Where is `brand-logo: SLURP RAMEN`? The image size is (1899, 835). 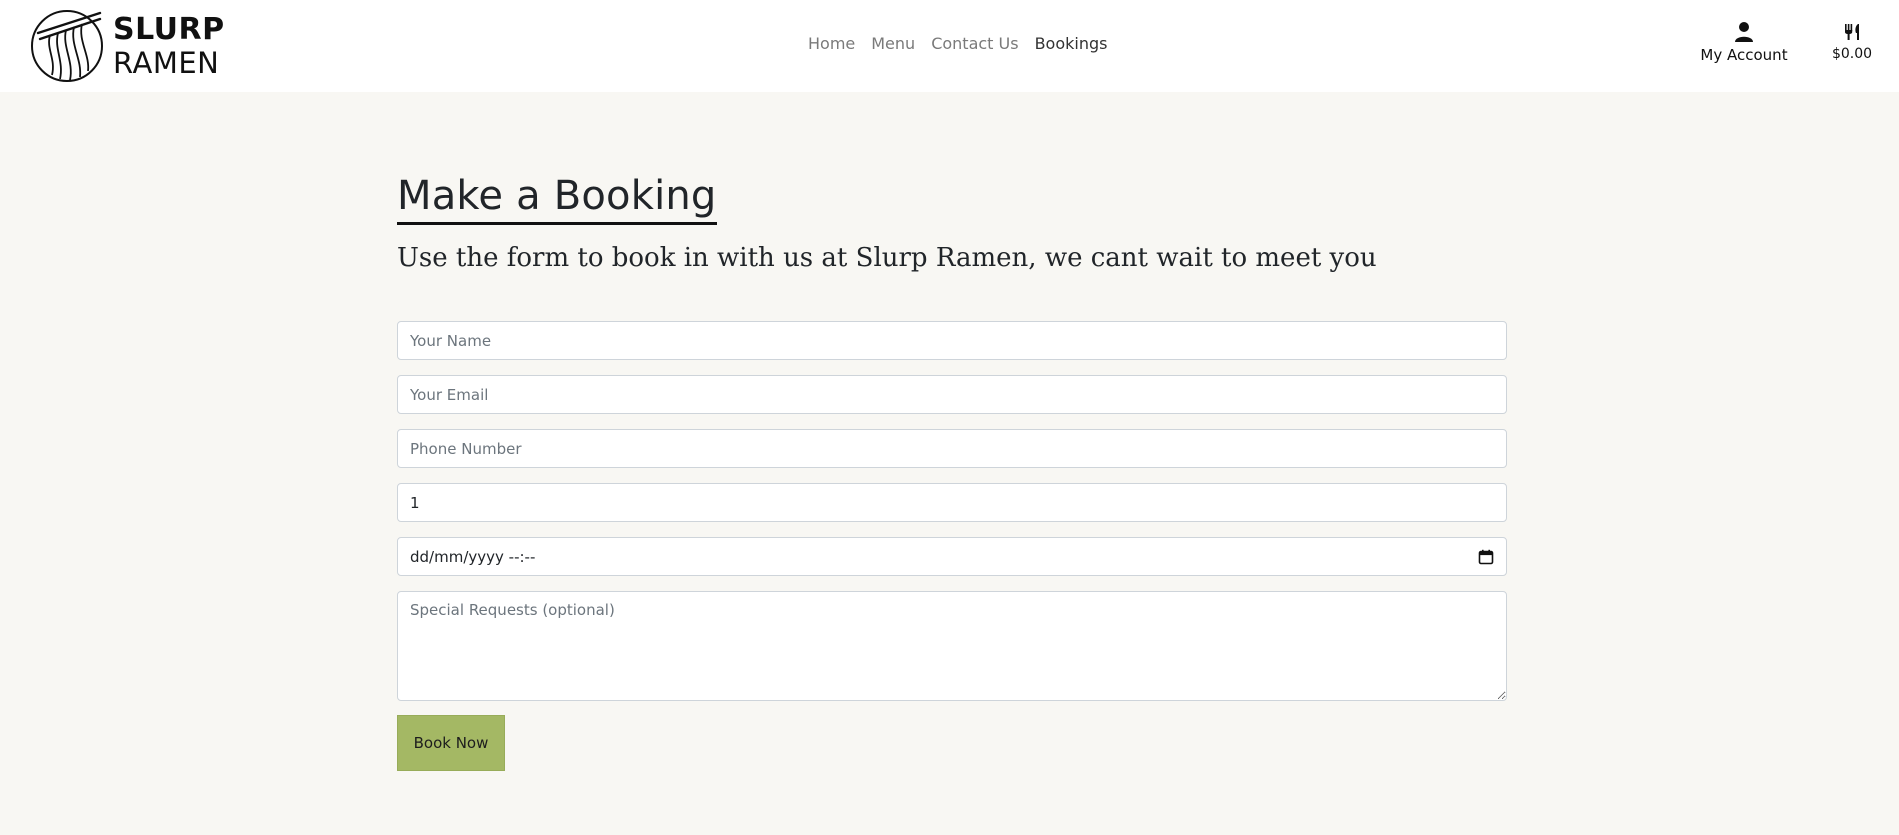
brand-logo: SLURP RAMEN is located at coordinates (130, 46).